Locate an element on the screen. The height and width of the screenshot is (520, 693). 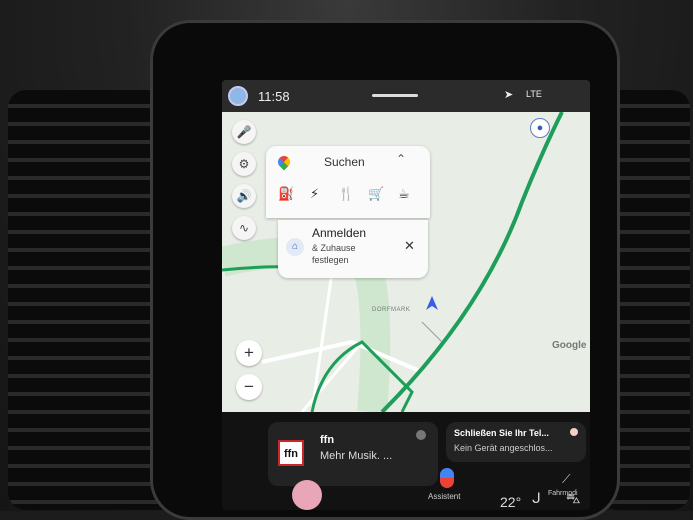
seat-heat-icon: ᒍ is located at coordinates (536, 498).